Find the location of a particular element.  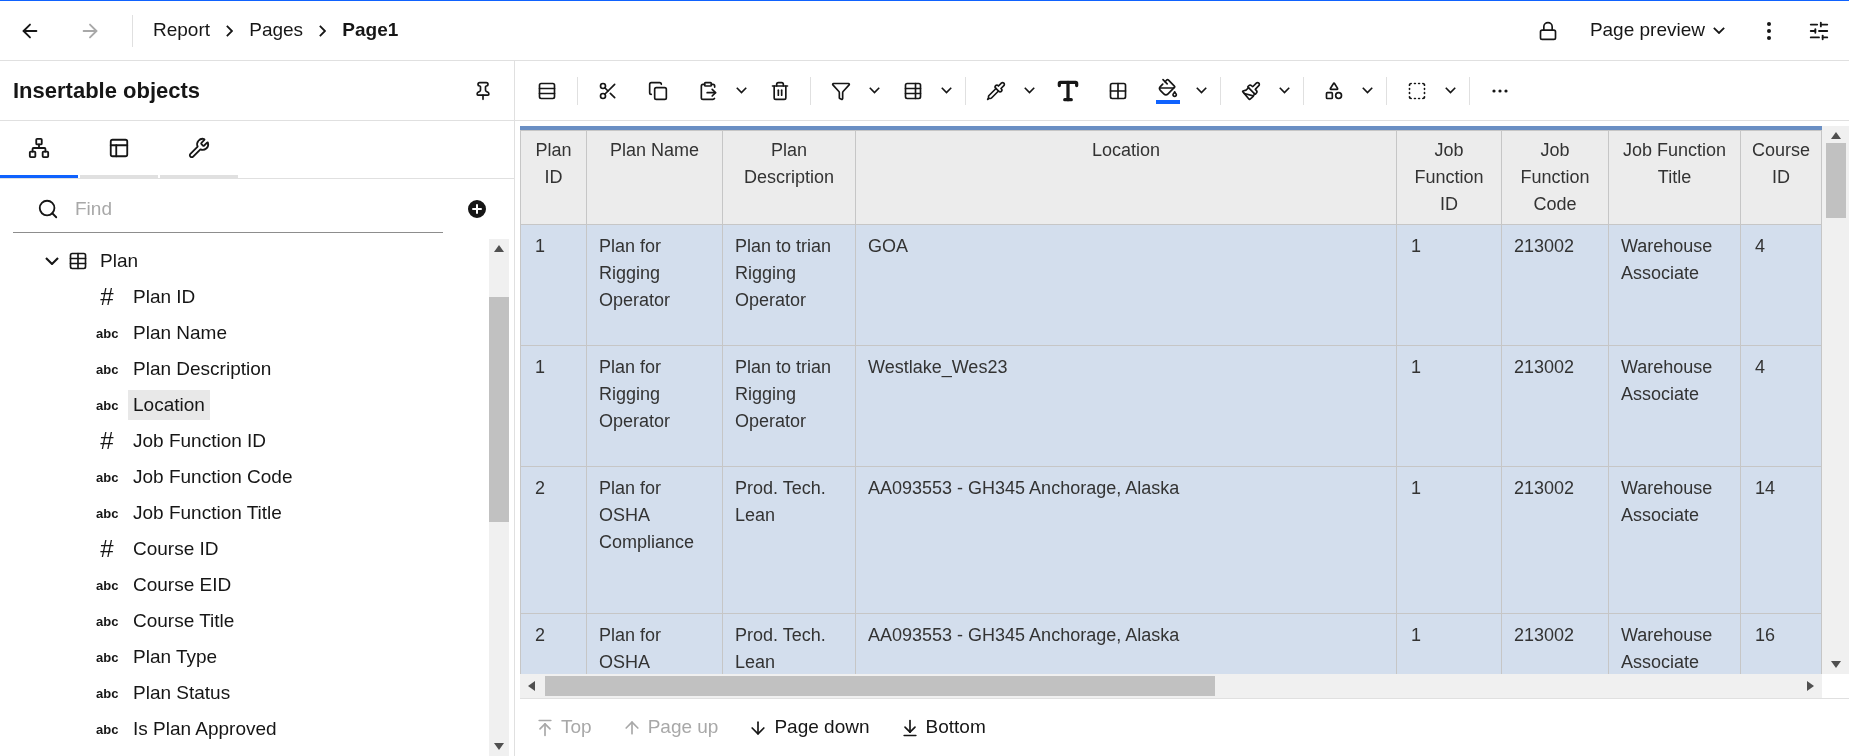

tree-item: Location is located at coordinates (169, 405).